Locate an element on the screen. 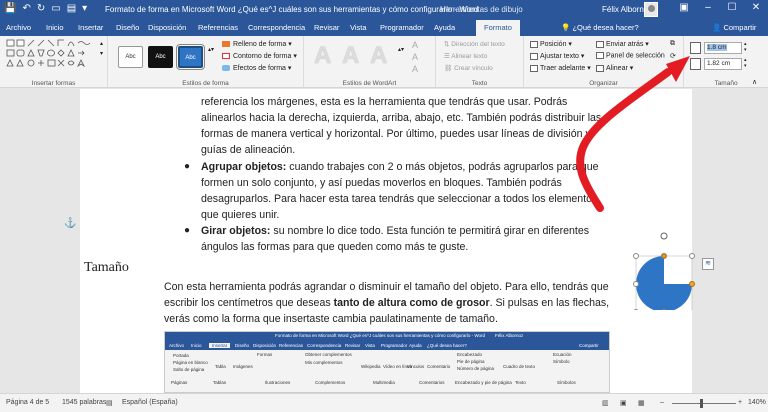 Image resolution: width=768 pixels, height=412 pixels. maximize-button: ☐ is located at coordinates (732, 7).